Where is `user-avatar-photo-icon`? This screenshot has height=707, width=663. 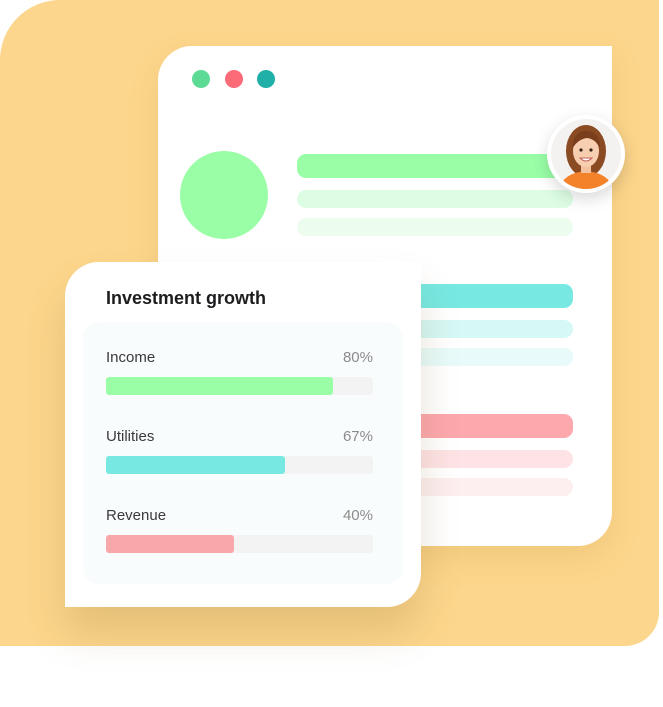
user-avatar-photo-icon is located at coordinates (586, 154).